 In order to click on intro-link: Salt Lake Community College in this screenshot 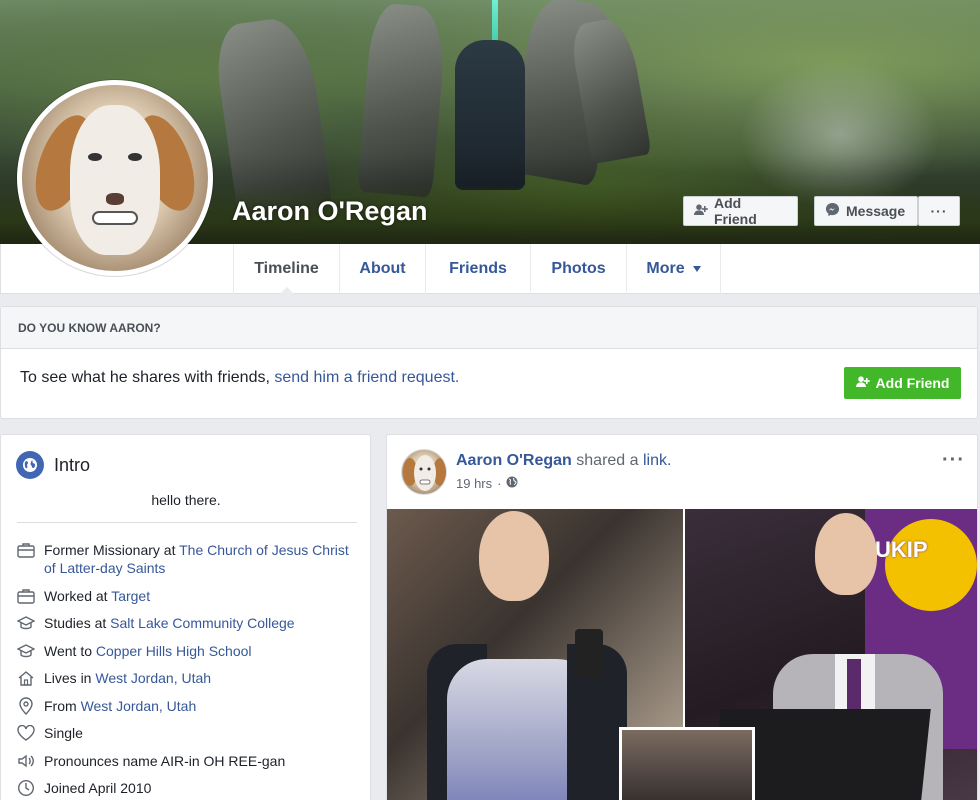, I will do `click(202, 623)`.